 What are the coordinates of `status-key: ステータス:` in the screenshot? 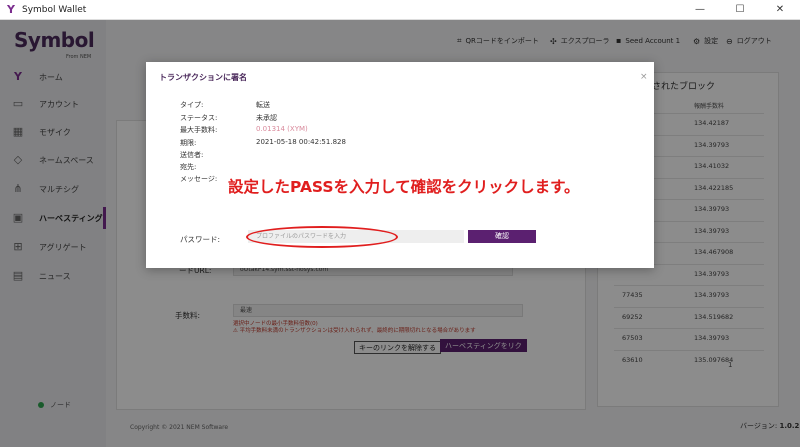 It's located at (199, 118).